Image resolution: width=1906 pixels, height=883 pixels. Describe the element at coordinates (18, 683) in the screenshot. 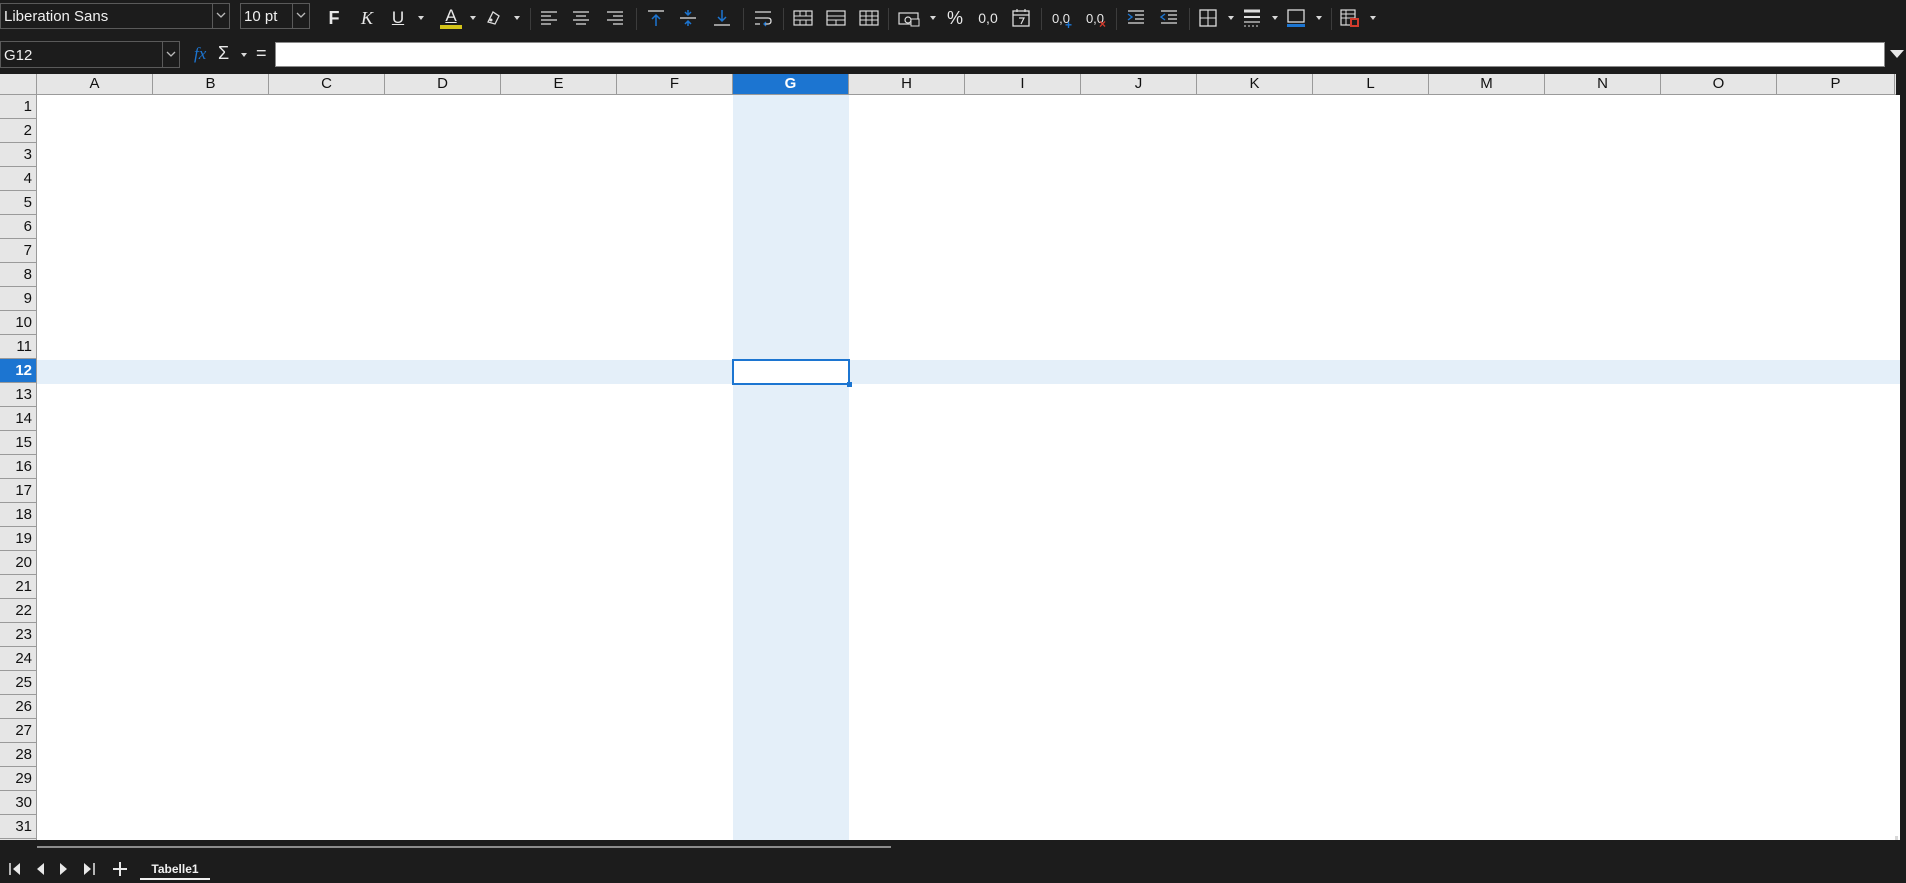

I see `row-header-25: 25` at that location.